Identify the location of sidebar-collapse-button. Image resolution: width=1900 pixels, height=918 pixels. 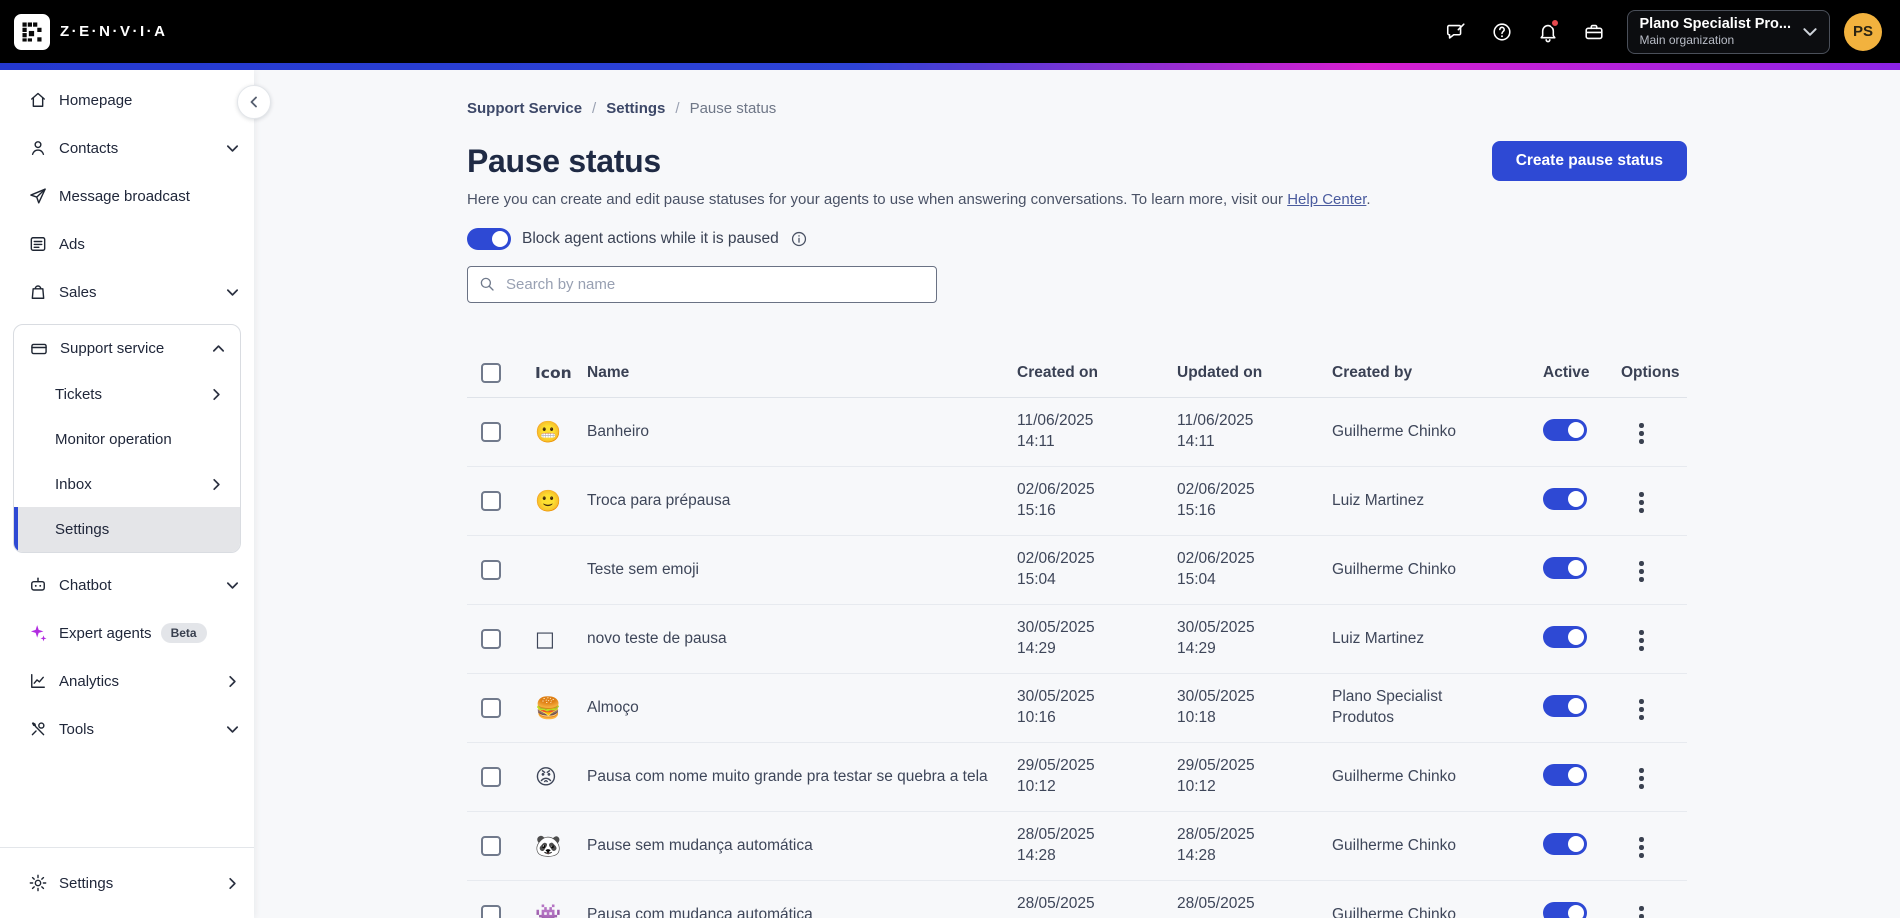
(254, 102).